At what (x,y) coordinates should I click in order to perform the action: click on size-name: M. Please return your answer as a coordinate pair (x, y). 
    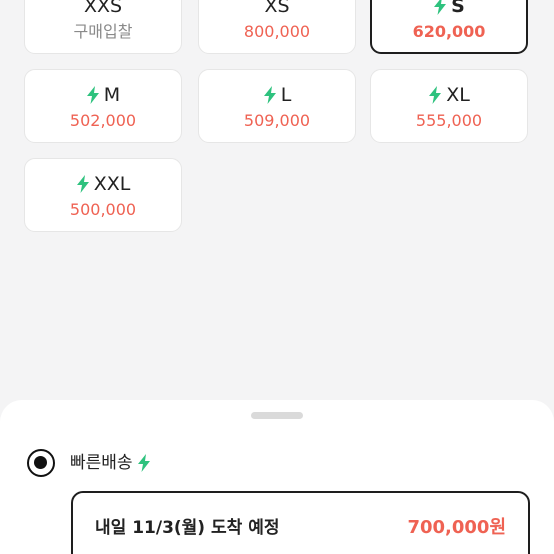
    Looking at the image, I should click on (103, 95).